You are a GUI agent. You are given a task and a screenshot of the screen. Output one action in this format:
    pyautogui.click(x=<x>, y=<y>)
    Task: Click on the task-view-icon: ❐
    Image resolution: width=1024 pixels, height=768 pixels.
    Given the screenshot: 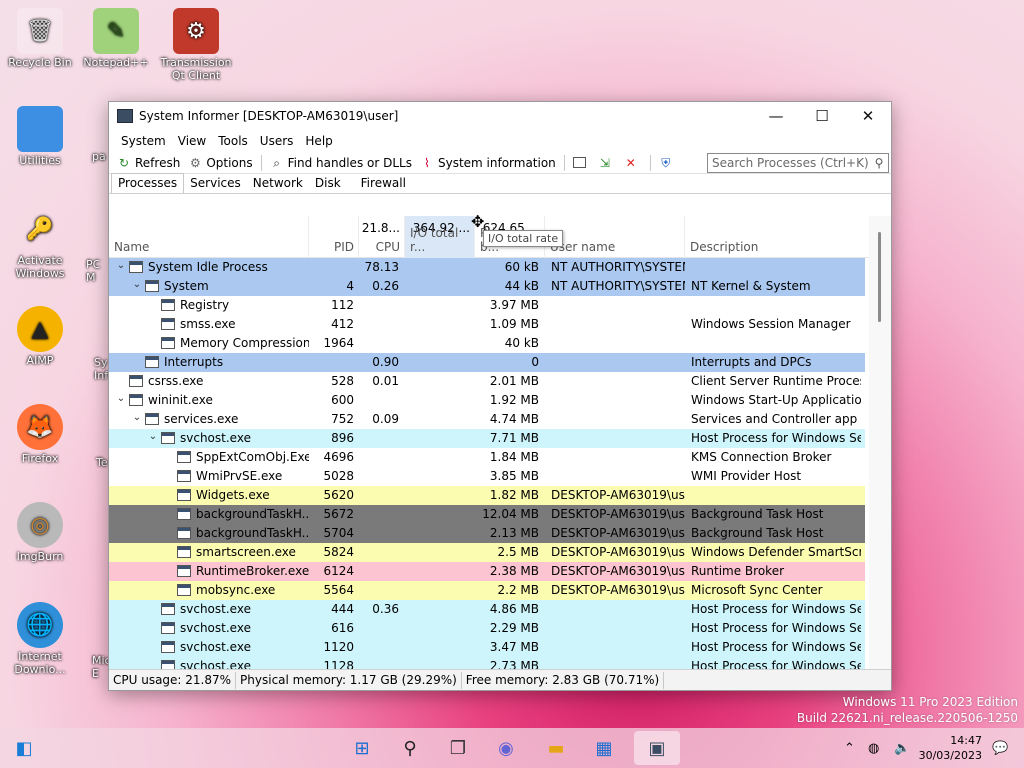 What is the action you would take?
    pyautogui.click(x=458, y=748)
    